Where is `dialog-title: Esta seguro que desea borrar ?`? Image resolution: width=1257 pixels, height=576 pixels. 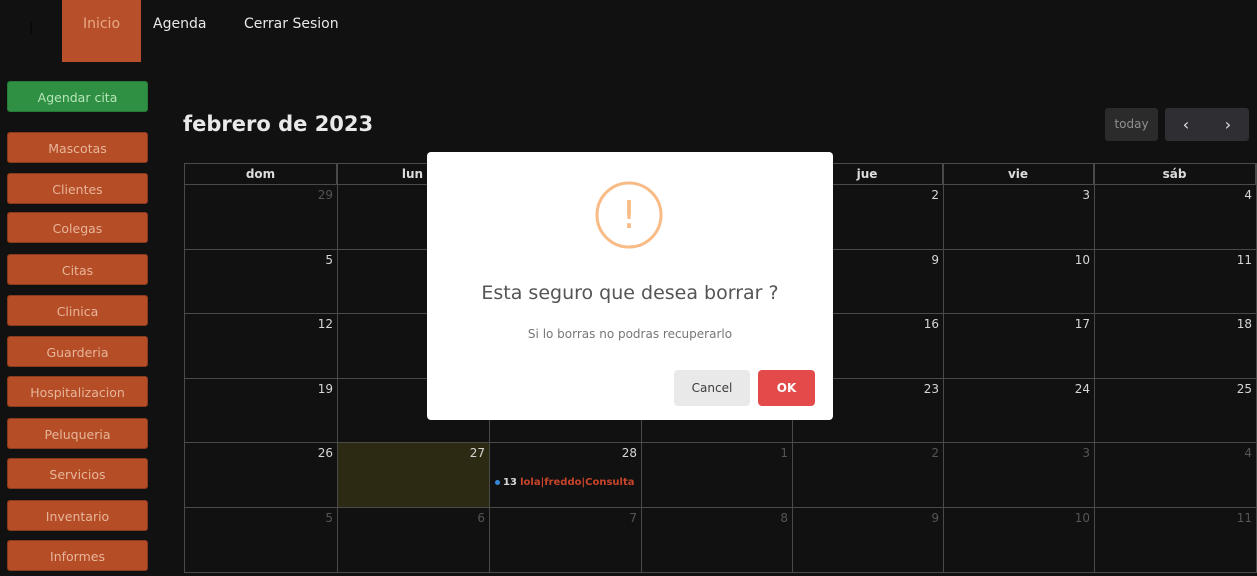 dialog-title: Esta seguro que desea borrar ? is located at coordinates (630, 293).